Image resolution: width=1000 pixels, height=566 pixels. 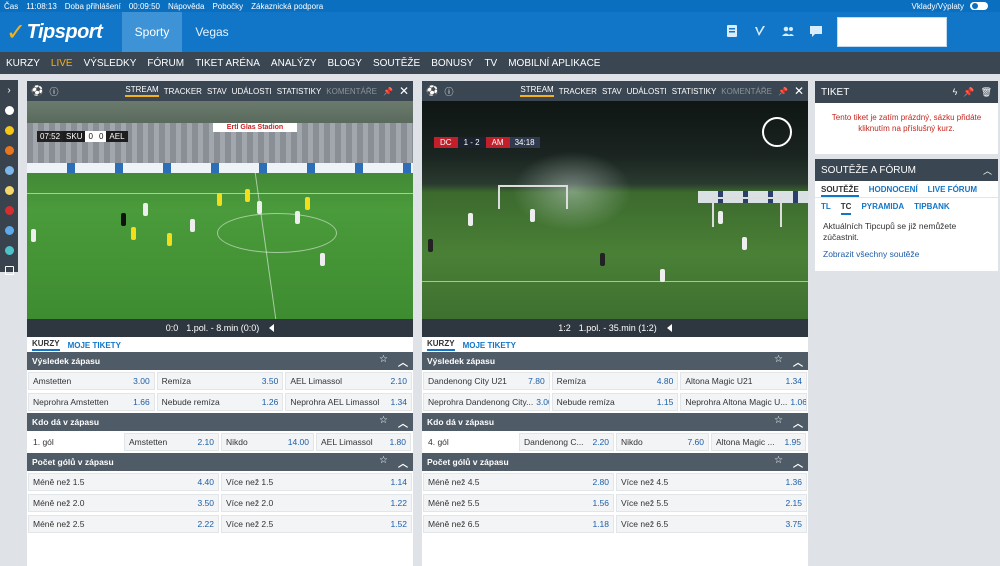 I want to click on tab-hodnoceni: HODNOCENÍ, so click(x=893, y=191).